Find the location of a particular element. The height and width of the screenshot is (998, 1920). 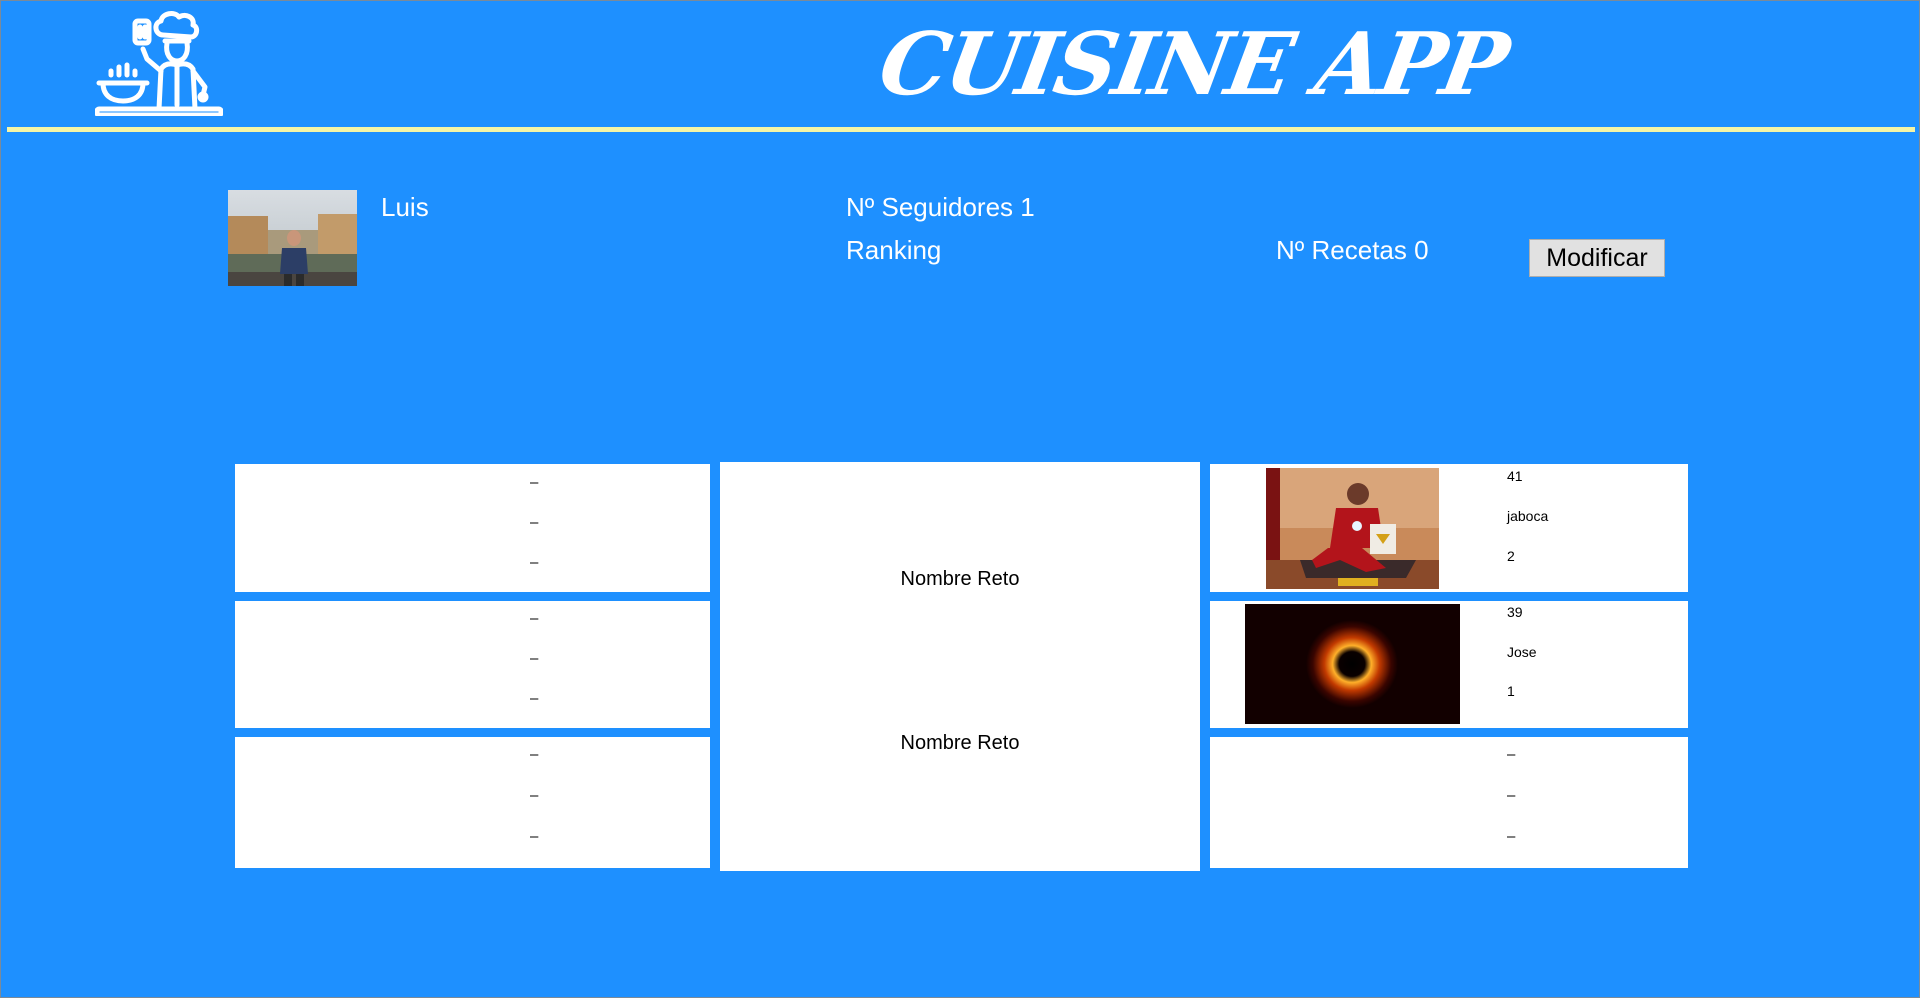

recipes-count: Nº Recetas 0 is located at coordinates (1352, 250).